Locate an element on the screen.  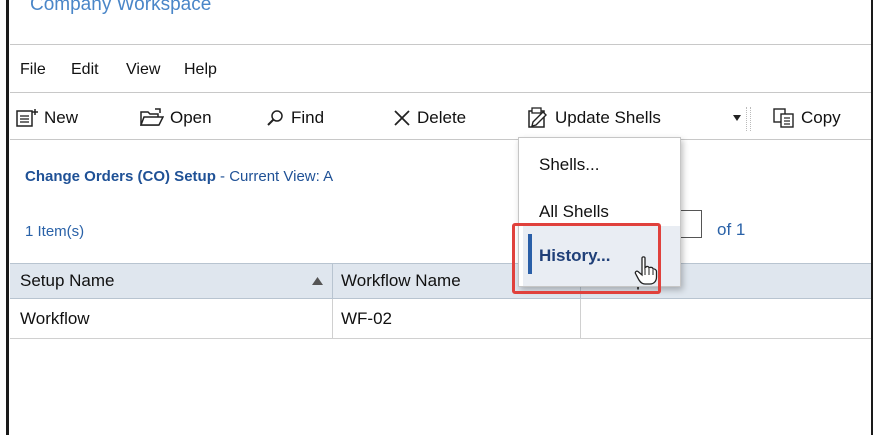
column-header-setup-name: Setup Name is located at coordinates (170, 281).